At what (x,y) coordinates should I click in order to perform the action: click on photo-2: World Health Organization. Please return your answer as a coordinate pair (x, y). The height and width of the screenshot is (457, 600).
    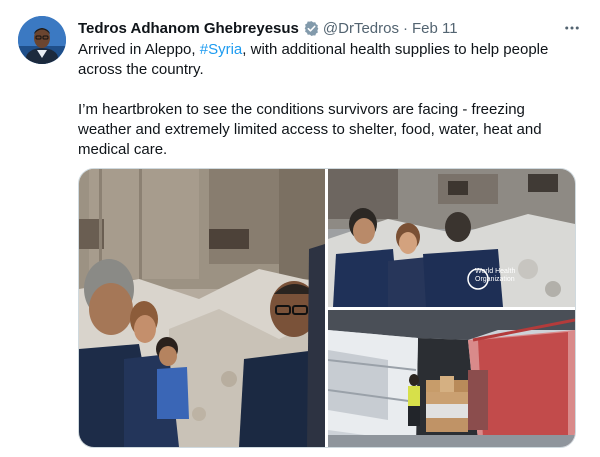
    Looking at the image, I should click on (451, 238).